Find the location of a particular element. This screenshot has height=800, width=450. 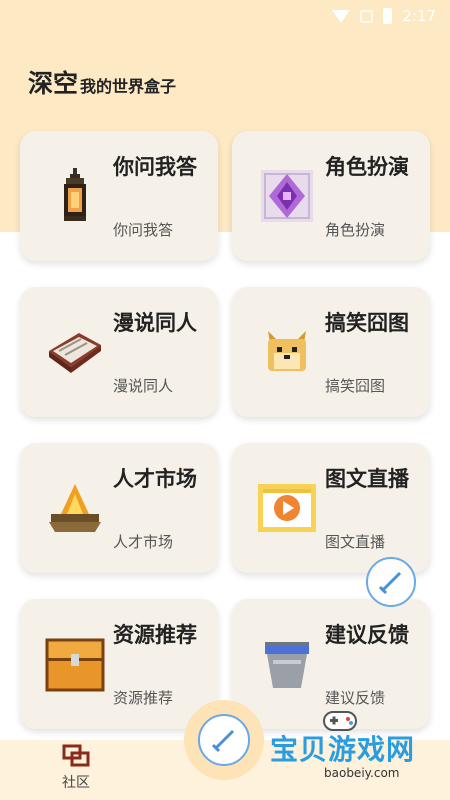

watermark-text: 宝贝游戏网 is located at coordinates (343, 749).